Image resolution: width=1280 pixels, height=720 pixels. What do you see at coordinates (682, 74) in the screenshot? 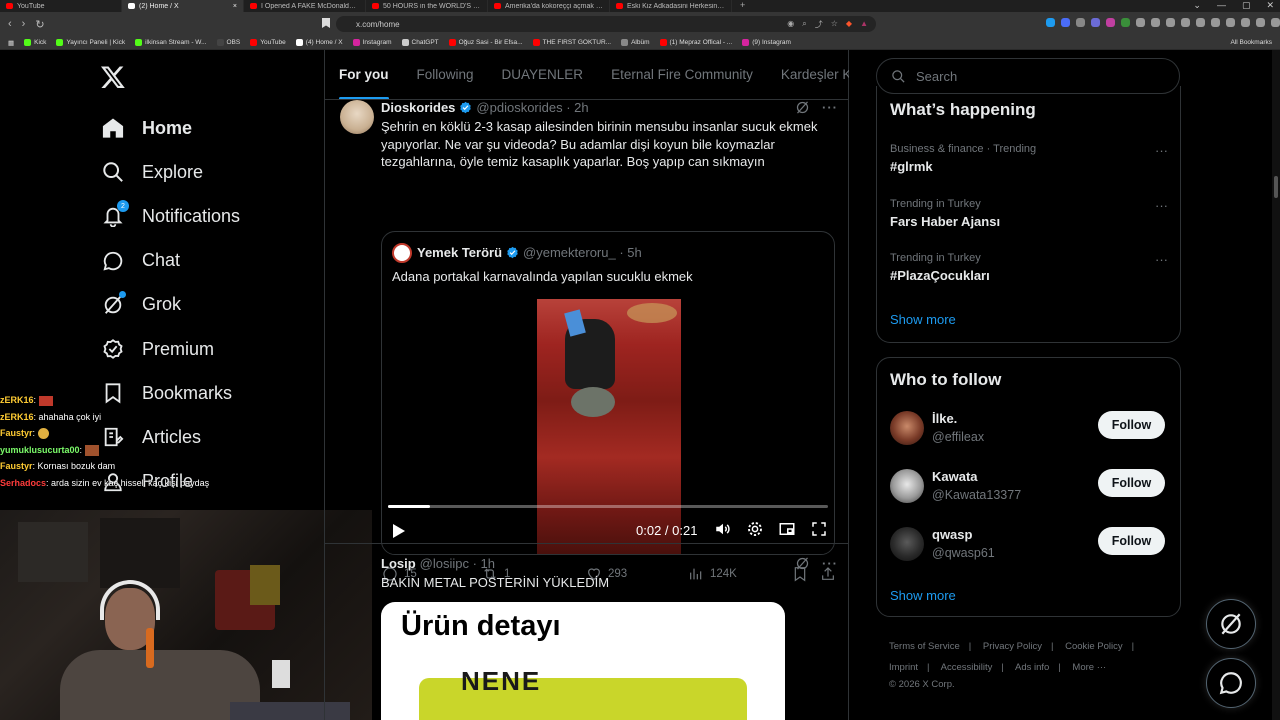
I see `tab-eternal-fire: Eternal Fire Community` at bounding box center [682, 74].